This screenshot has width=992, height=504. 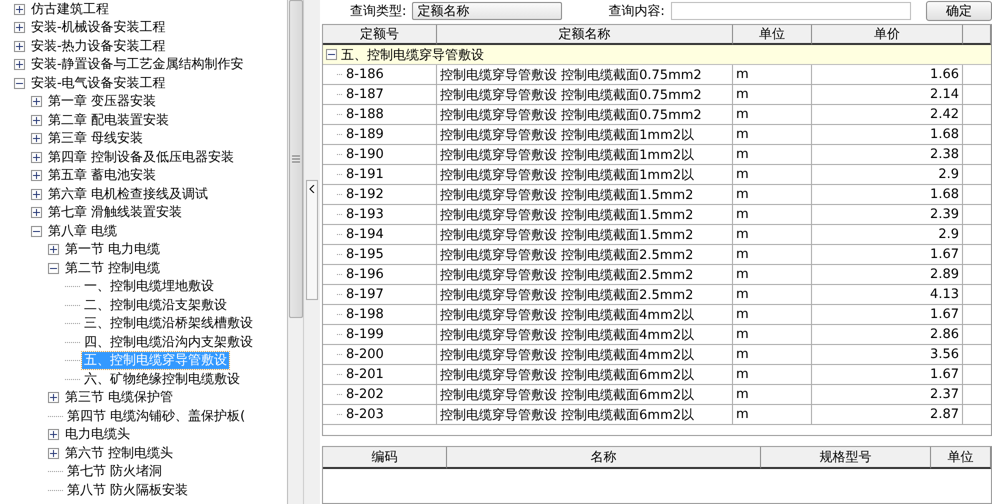 I want to click on tree-item: 第三节 电缆保护管, so click(x=119, y=397).